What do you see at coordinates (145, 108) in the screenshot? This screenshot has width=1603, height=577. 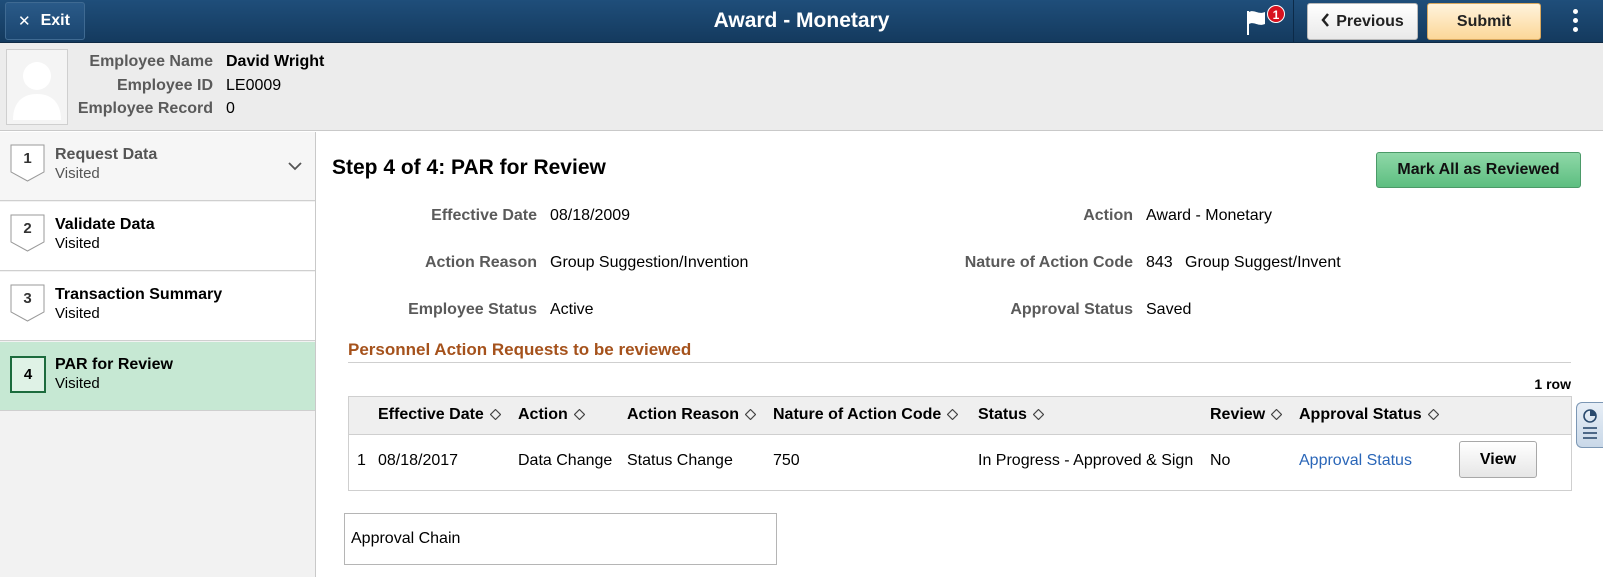 I see `employee-record-label: Employee Record` at bounding box center [145, 108].